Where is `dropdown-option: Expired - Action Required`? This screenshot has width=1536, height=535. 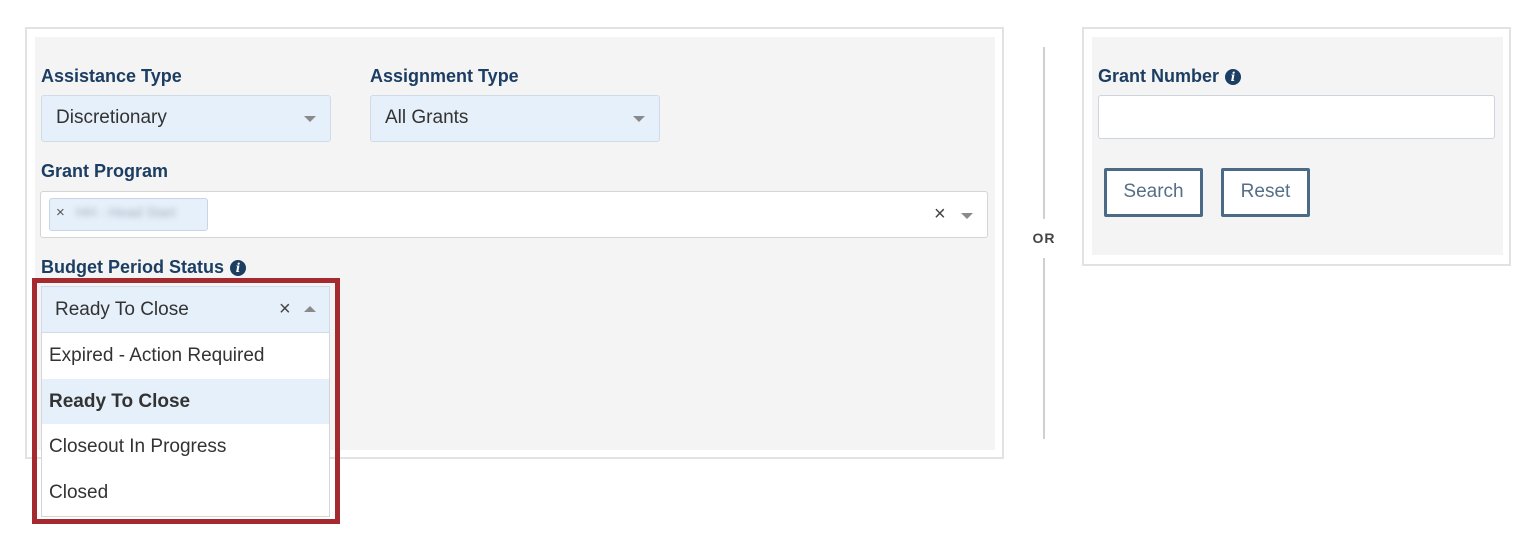 dropdown-option: Expired - Action Required is located at coordinates (185, 355).